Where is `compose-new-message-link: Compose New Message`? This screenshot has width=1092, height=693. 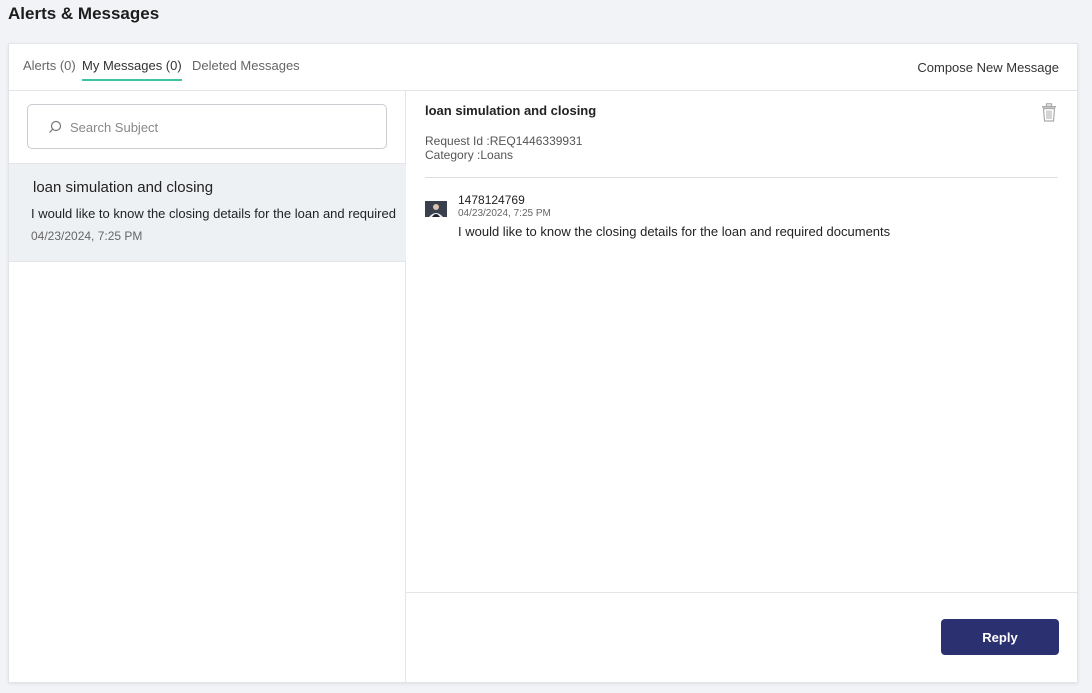 compose-new-message-link: Compose New Message is located at coordinates (988, 67).